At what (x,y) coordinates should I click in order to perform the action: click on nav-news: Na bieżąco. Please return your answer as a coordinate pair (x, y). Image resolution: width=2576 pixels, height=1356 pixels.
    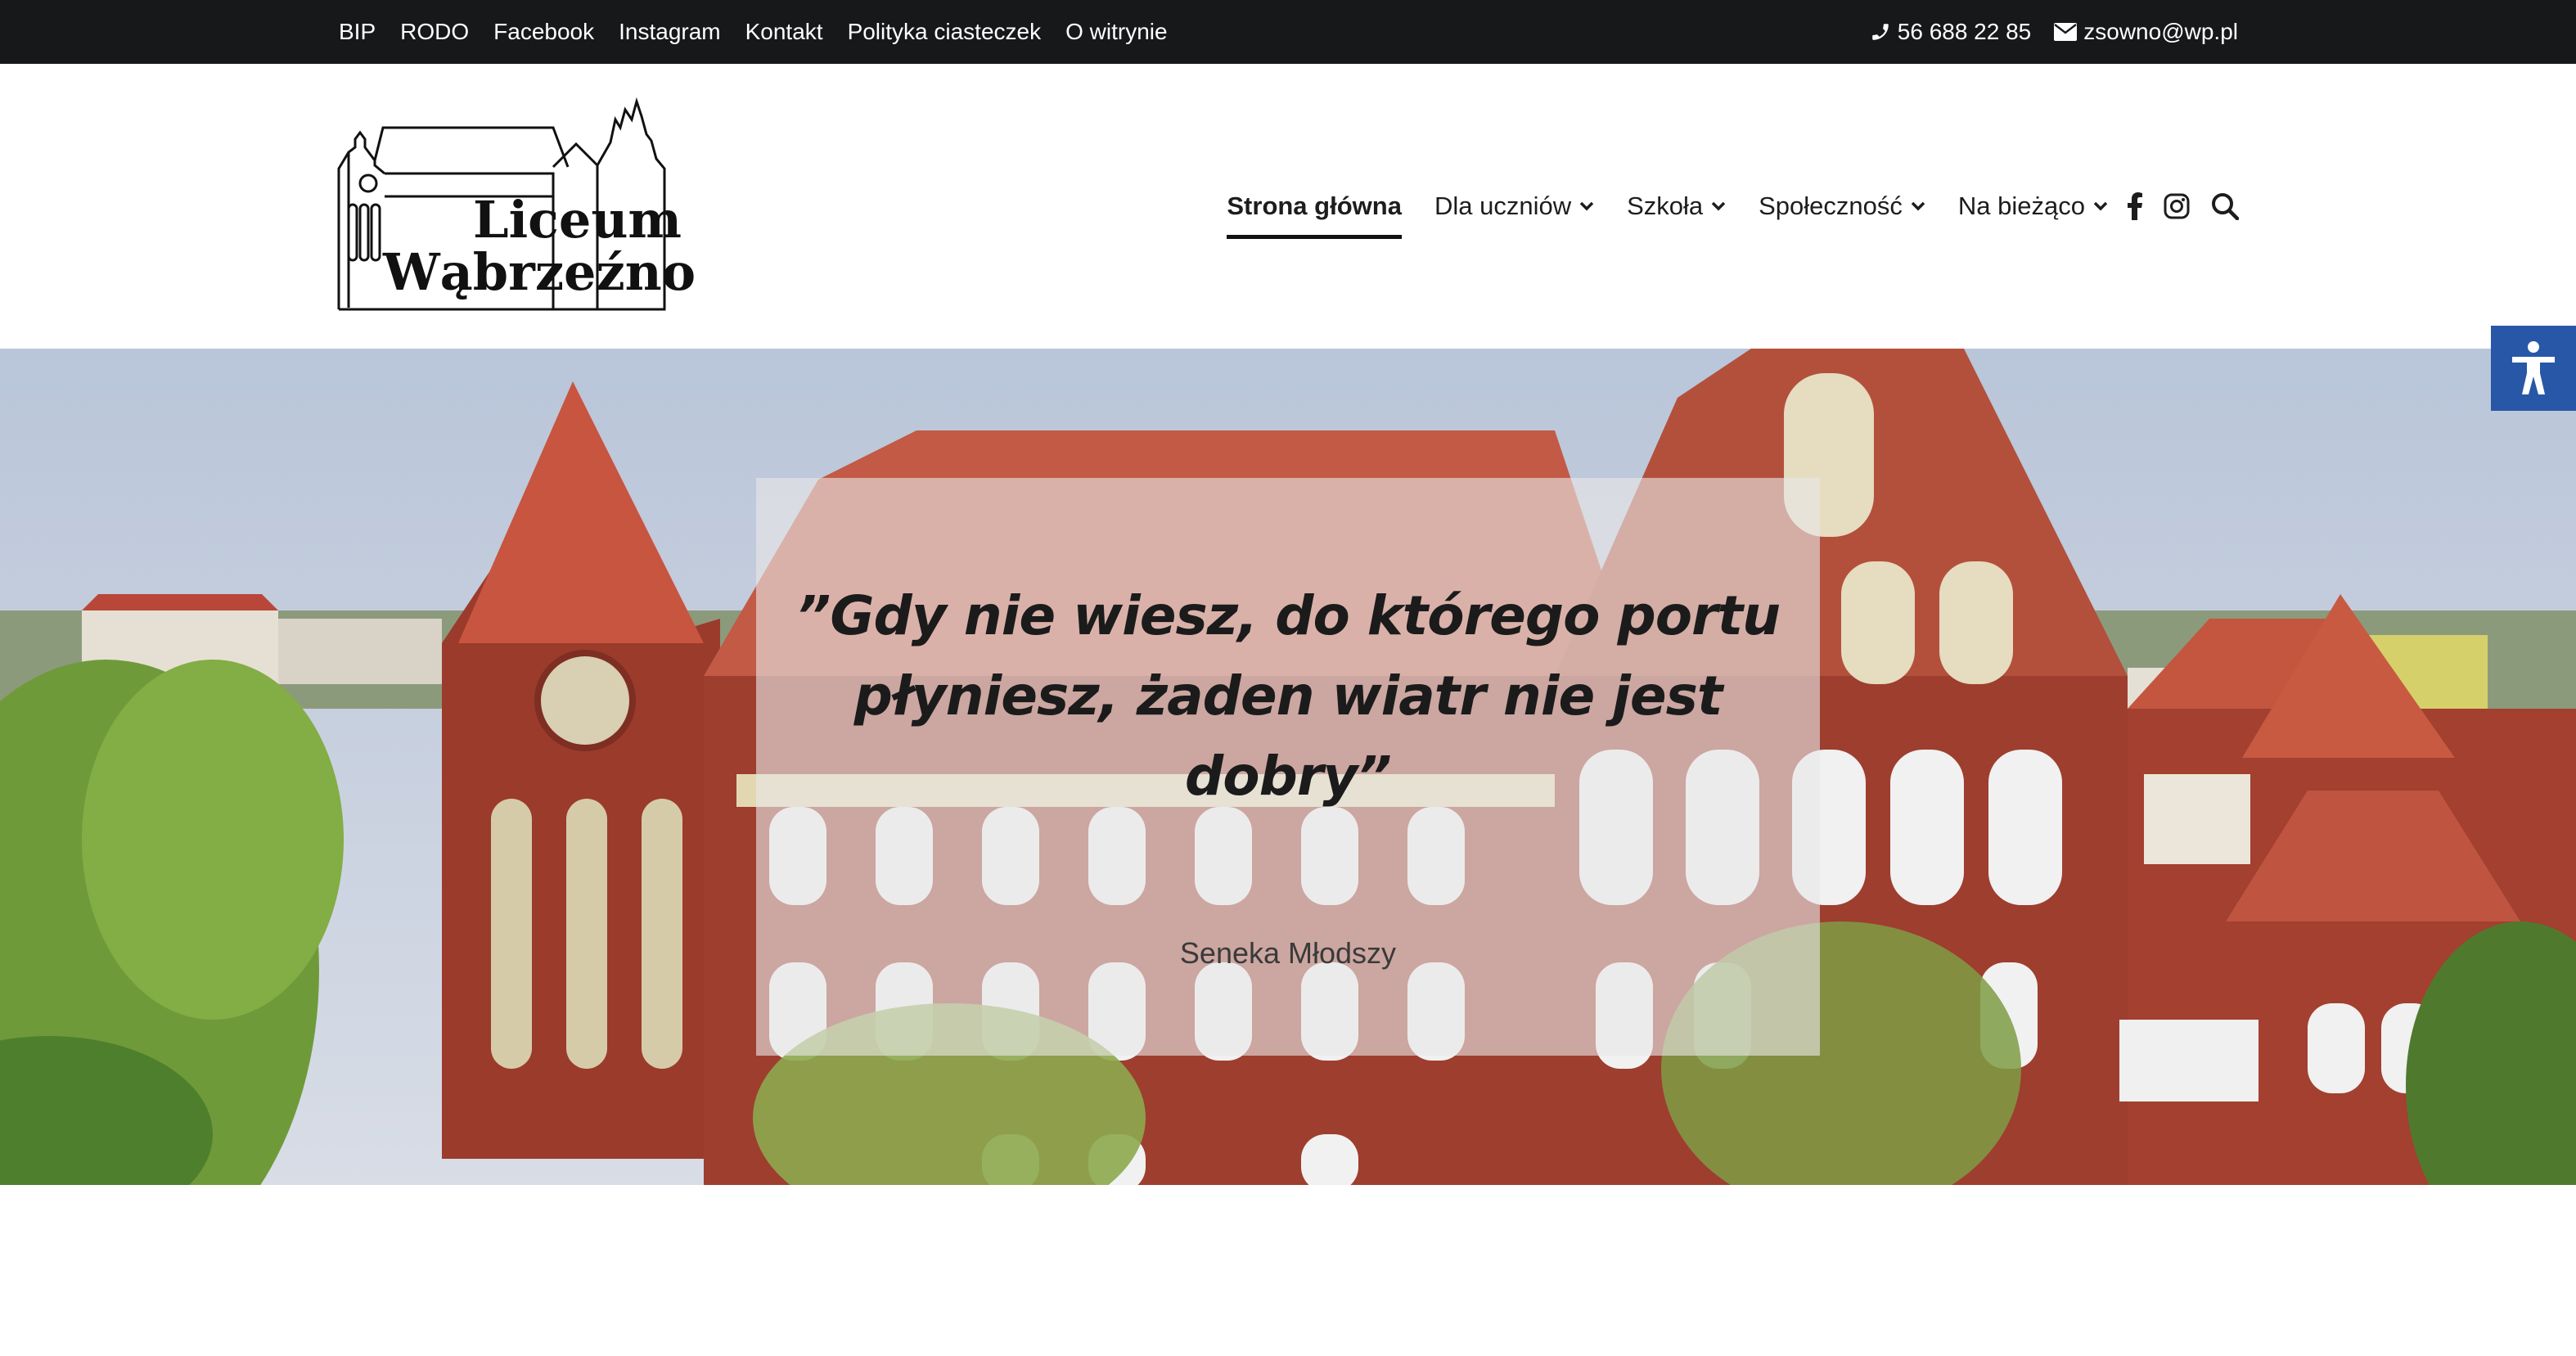
    Looking at the image, I should click on (2033, 206).